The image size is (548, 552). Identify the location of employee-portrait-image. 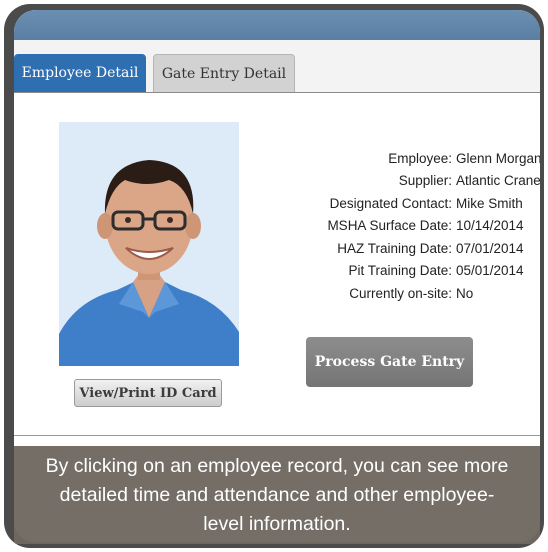
(149, 244).